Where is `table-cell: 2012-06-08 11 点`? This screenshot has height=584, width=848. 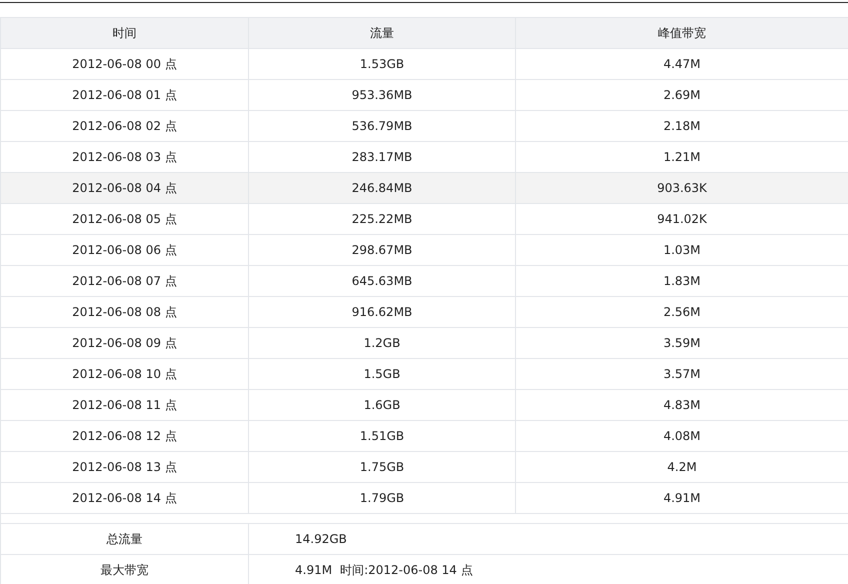 table-cell: 2012-06-08 11 点 is located at coordinates (124, 405).